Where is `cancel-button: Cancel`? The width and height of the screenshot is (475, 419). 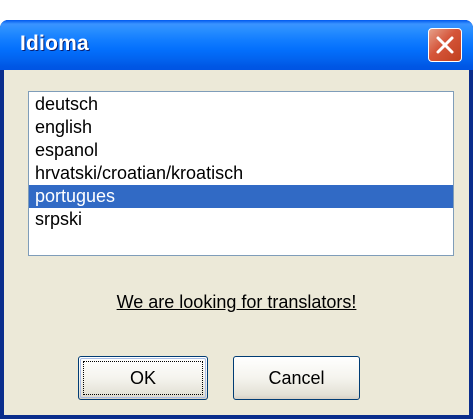 cancel-button: Cancel is located at coordinates (296, 378).